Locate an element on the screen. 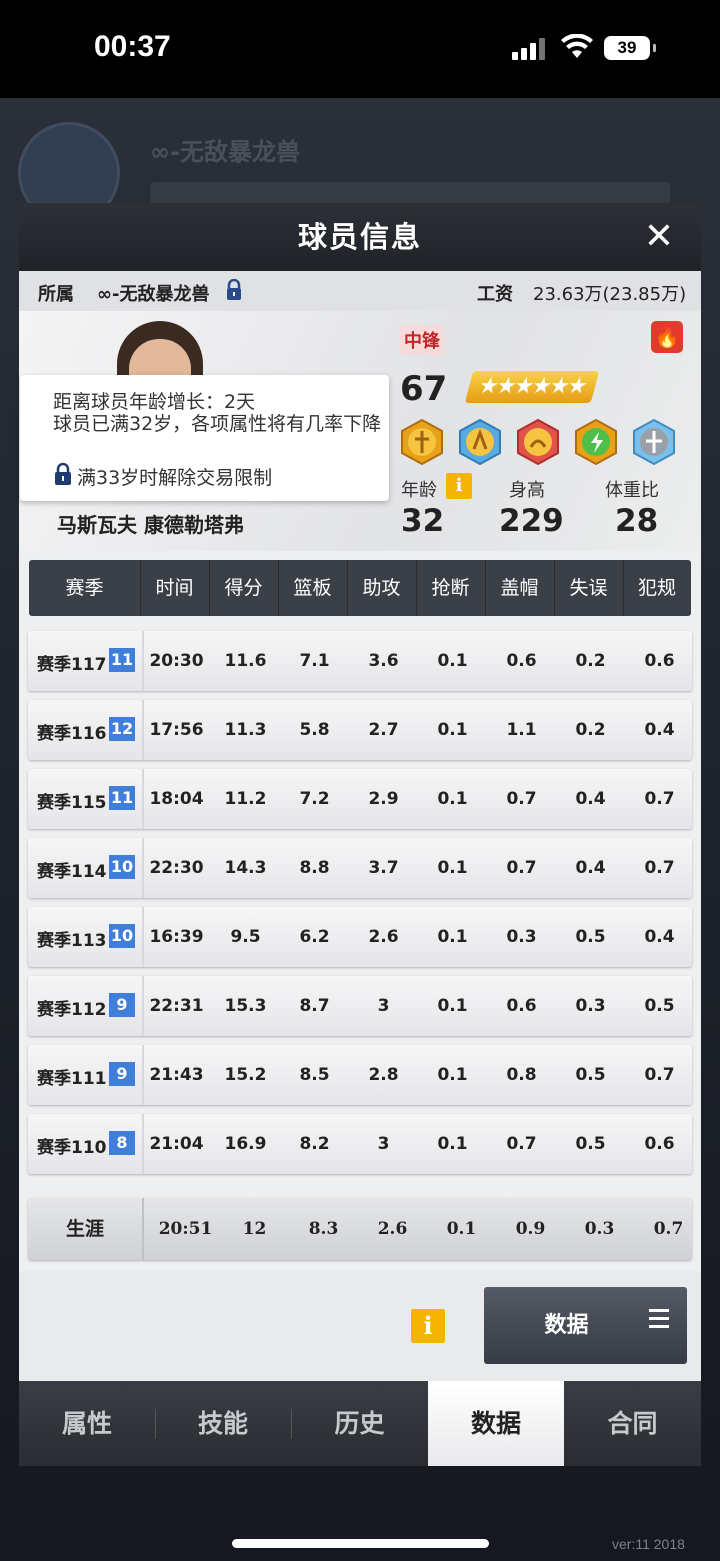 The image size is (720, 1561). table-row: 赛季115 11 18:04 11.2 7.2 2.9 0.1 0.7 0.4 0.7 is located at coordinates (360, 799).